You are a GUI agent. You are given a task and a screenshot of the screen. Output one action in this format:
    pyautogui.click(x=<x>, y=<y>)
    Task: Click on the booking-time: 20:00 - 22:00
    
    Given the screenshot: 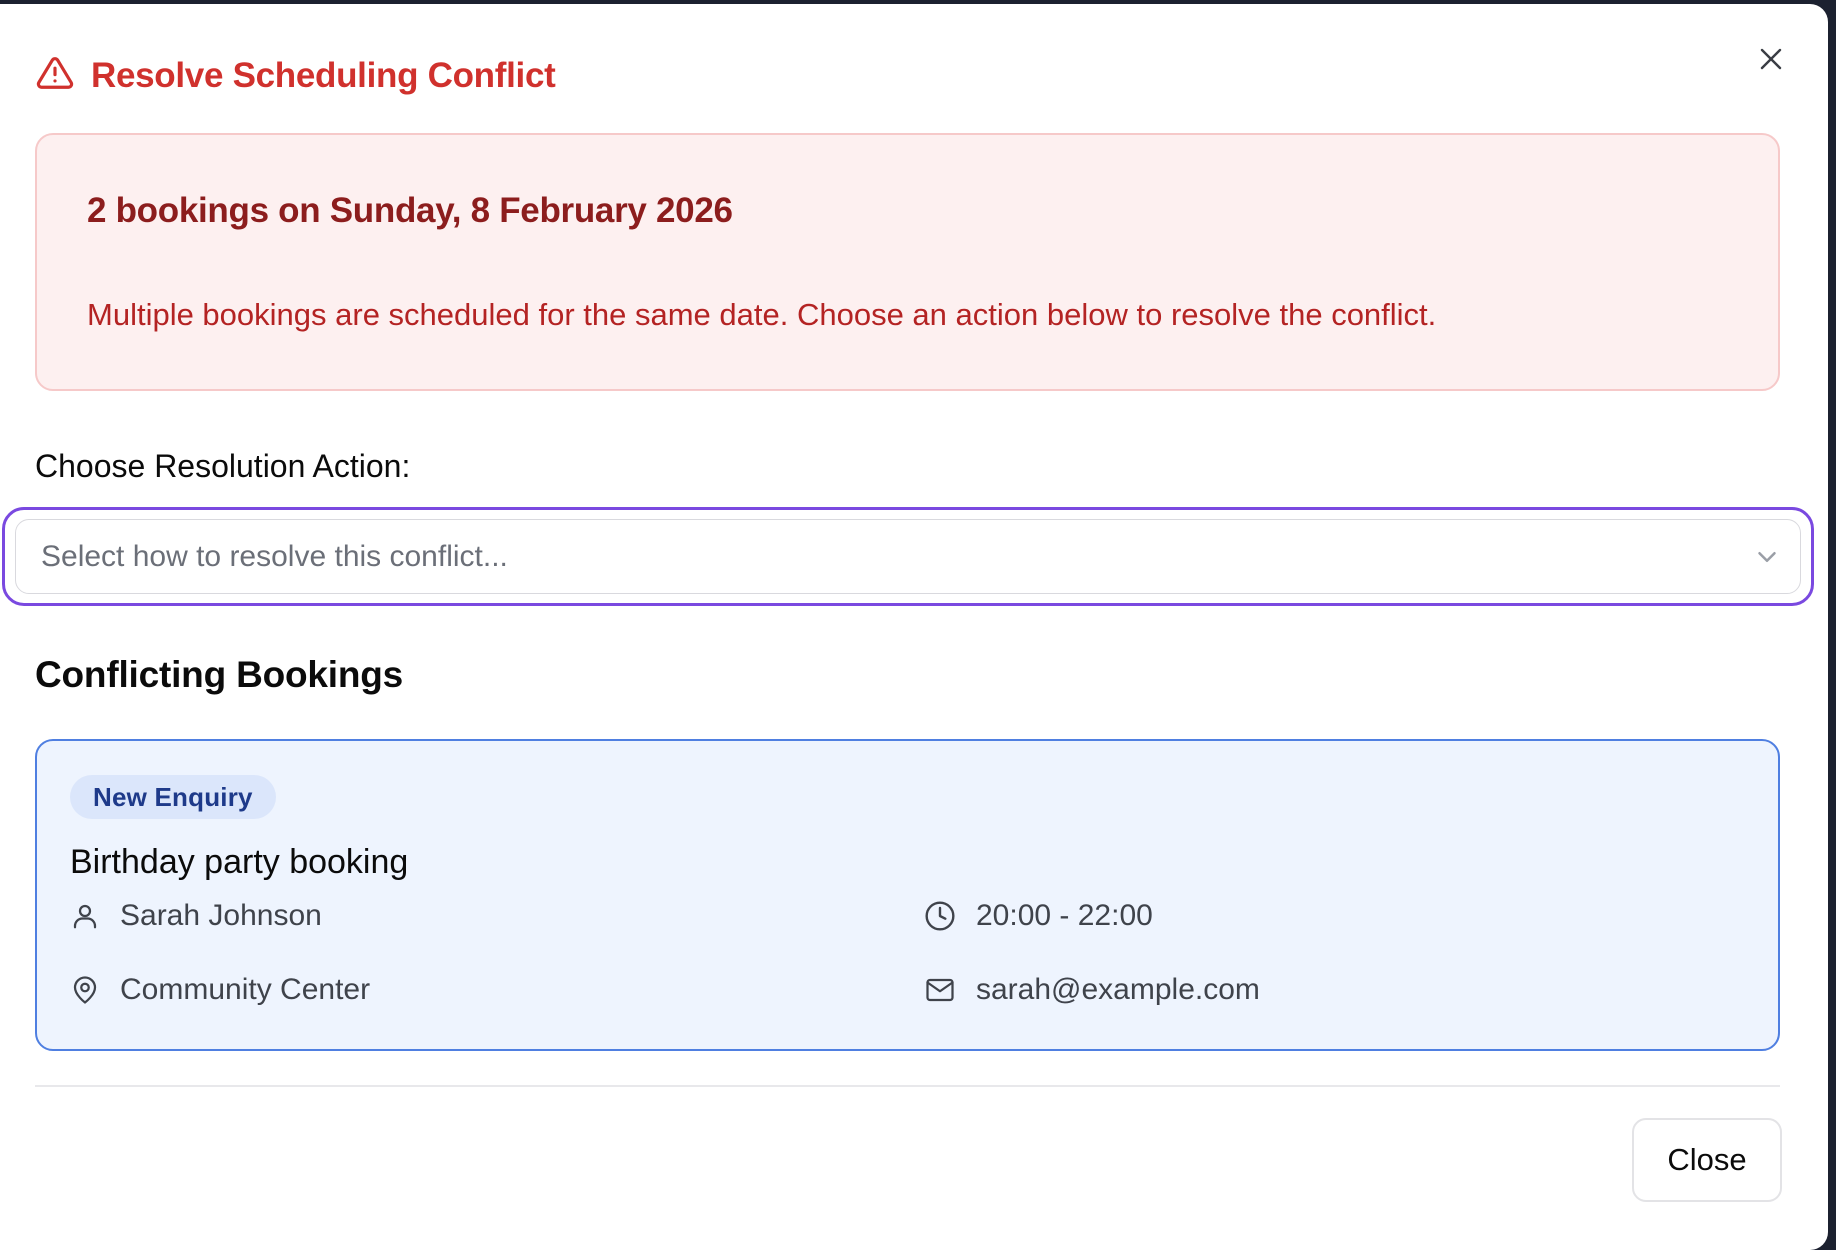 What is the action you would take?
    pyautogui.click(x=1038, y=916)
    